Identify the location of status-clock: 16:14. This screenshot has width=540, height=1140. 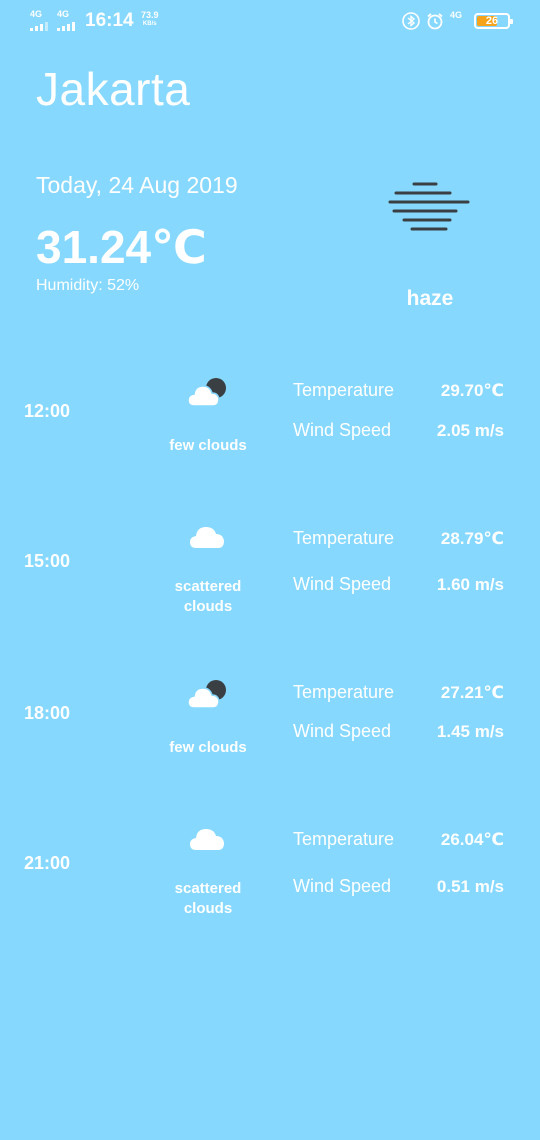
(109, 20).